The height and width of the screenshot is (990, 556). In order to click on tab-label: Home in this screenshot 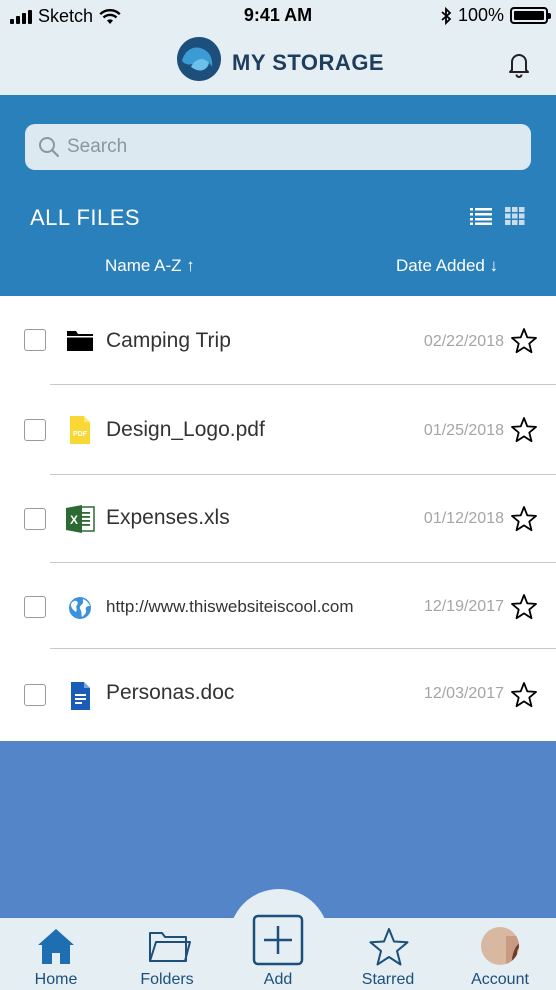, I will do `click(56, 979)`.